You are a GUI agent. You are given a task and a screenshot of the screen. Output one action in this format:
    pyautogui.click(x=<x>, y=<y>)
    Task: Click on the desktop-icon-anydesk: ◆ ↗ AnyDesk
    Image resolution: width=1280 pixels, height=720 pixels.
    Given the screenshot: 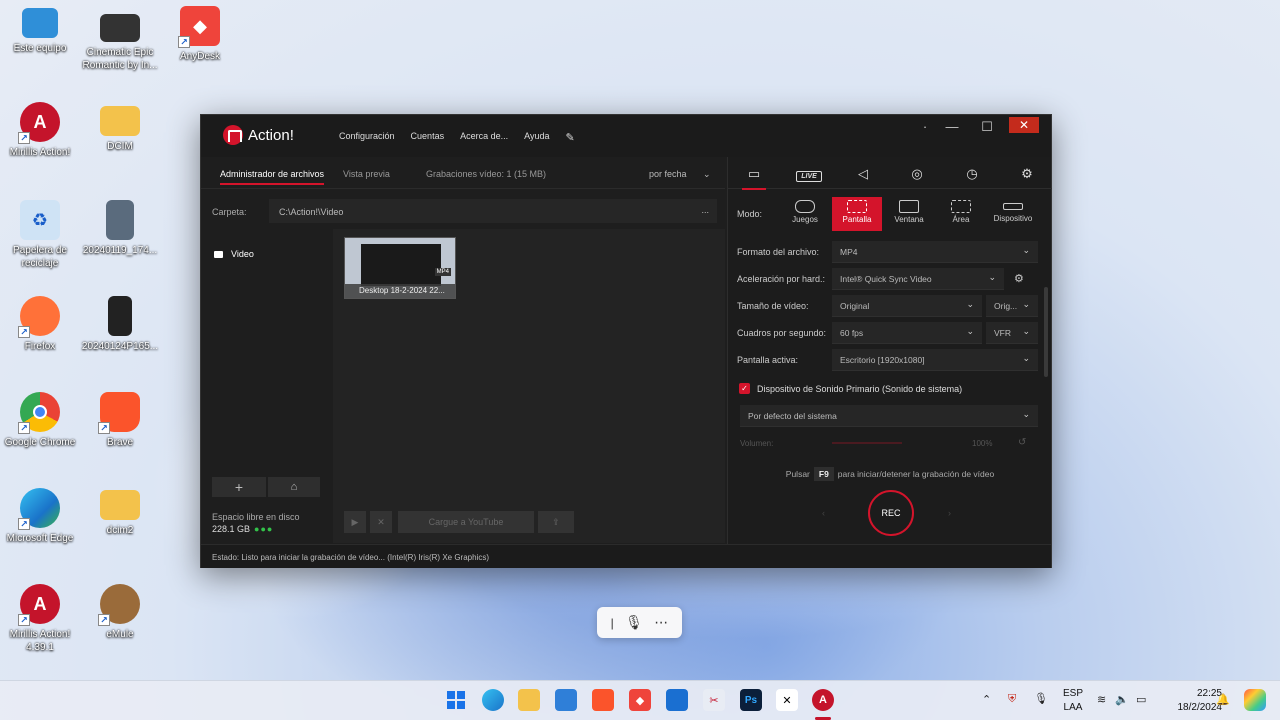 What is the action you would take?
    pyautogui.click(x=200, y=34)
    